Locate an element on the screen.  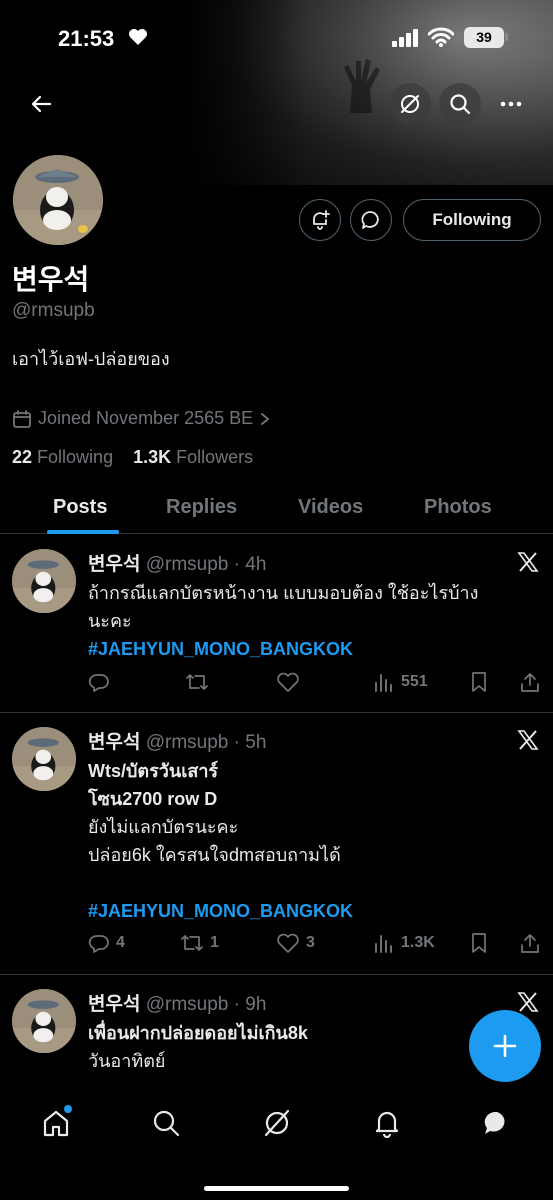
views-button: 1.3K is located at coordinates (404, 943).